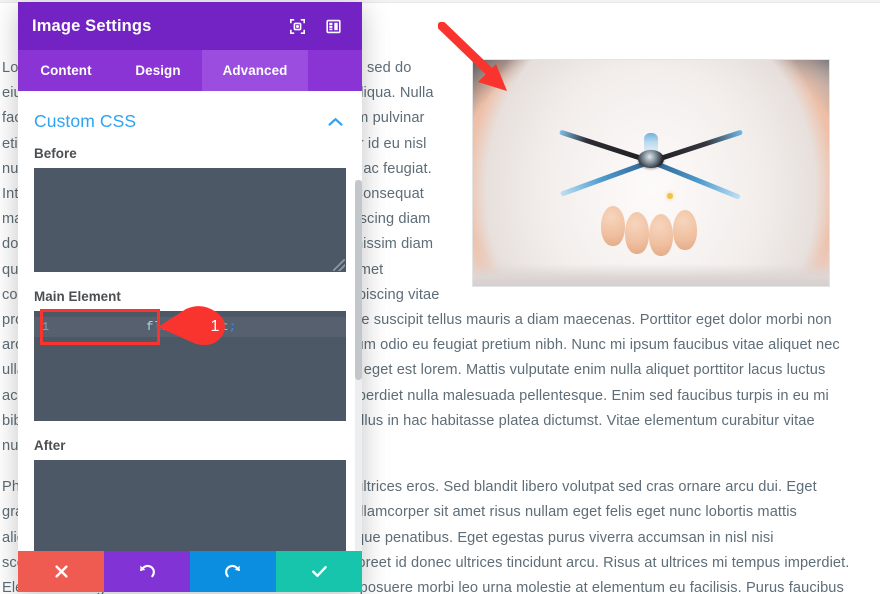  I want to click on chevron-up-icon, so click(335, 122).